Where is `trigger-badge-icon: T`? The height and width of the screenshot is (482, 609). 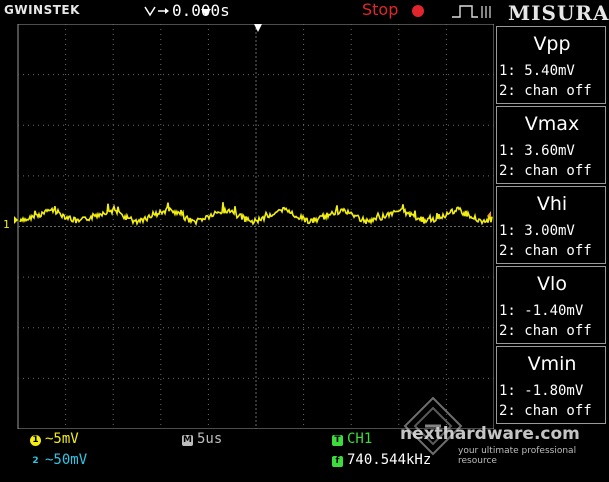
trigger-badge-icon: T is located at coordinates (337, 440).